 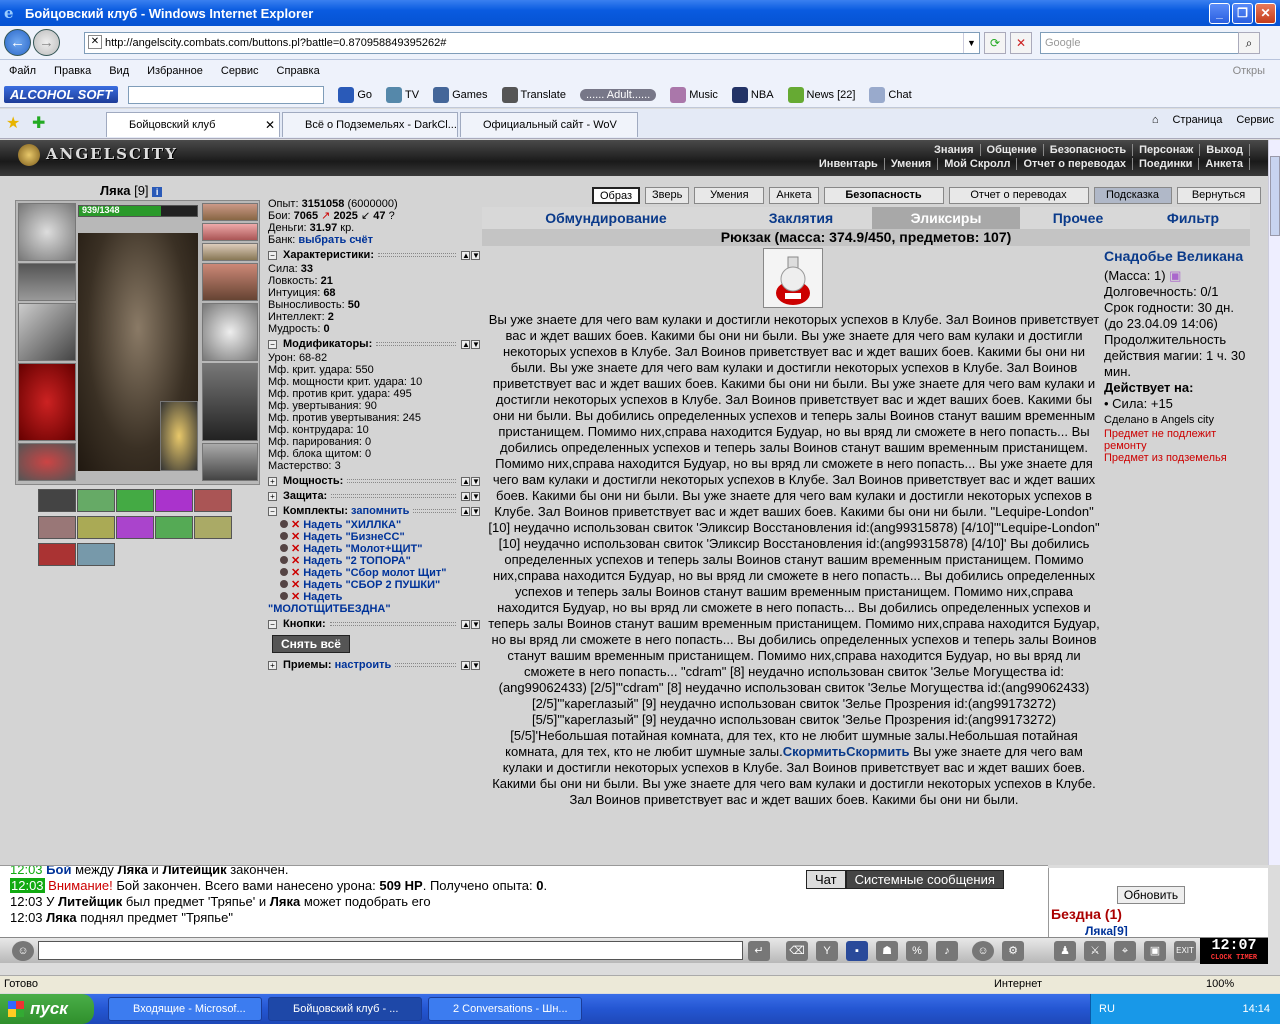 I want to click on chat-button: Chat, so click(x=890, y=94).